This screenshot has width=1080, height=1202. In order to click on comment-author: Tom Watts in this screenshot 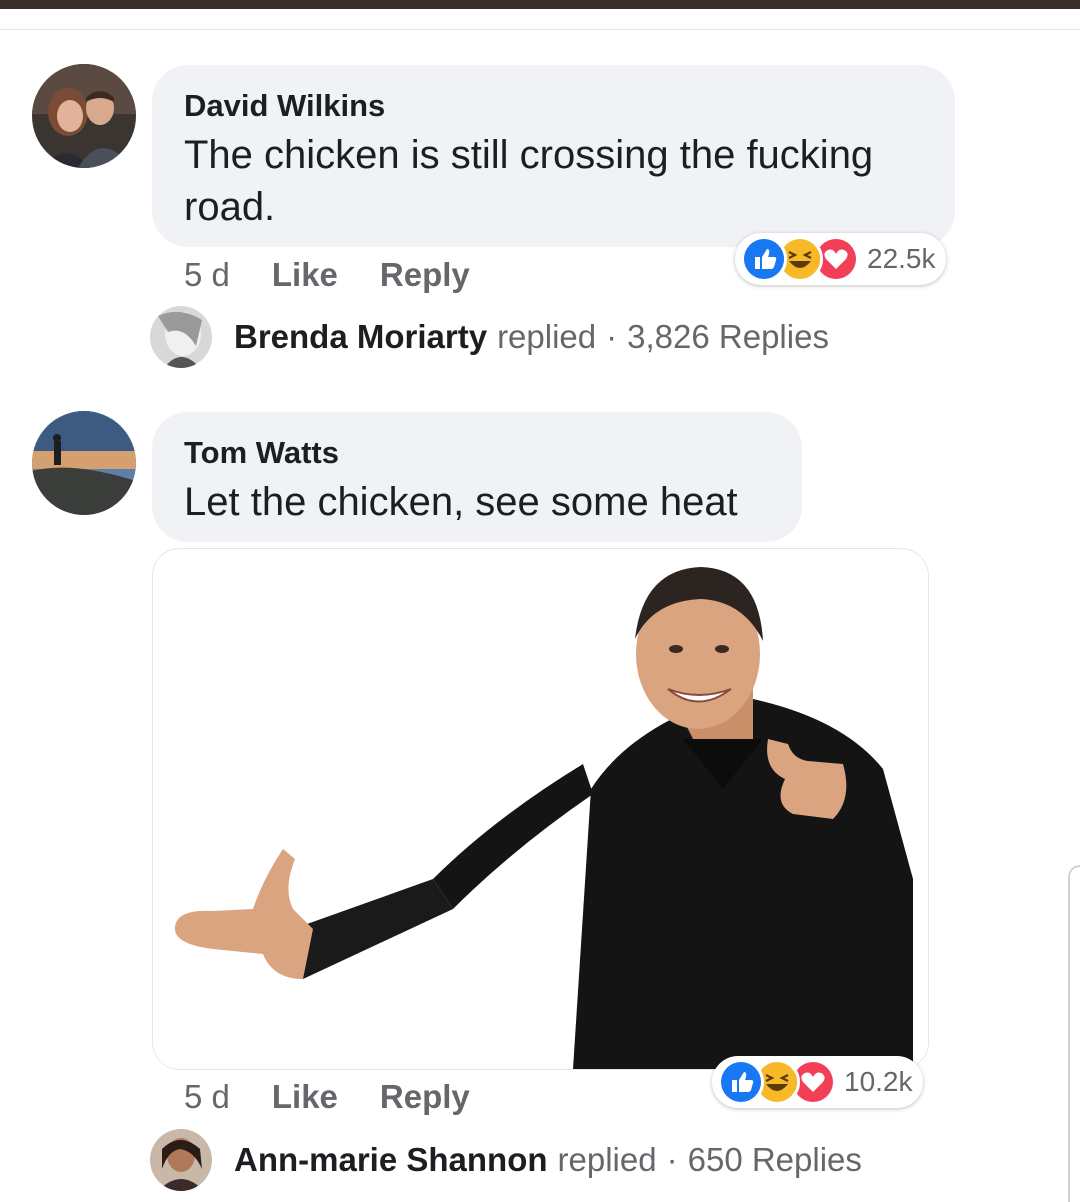, I will do `click(477, 453)`.